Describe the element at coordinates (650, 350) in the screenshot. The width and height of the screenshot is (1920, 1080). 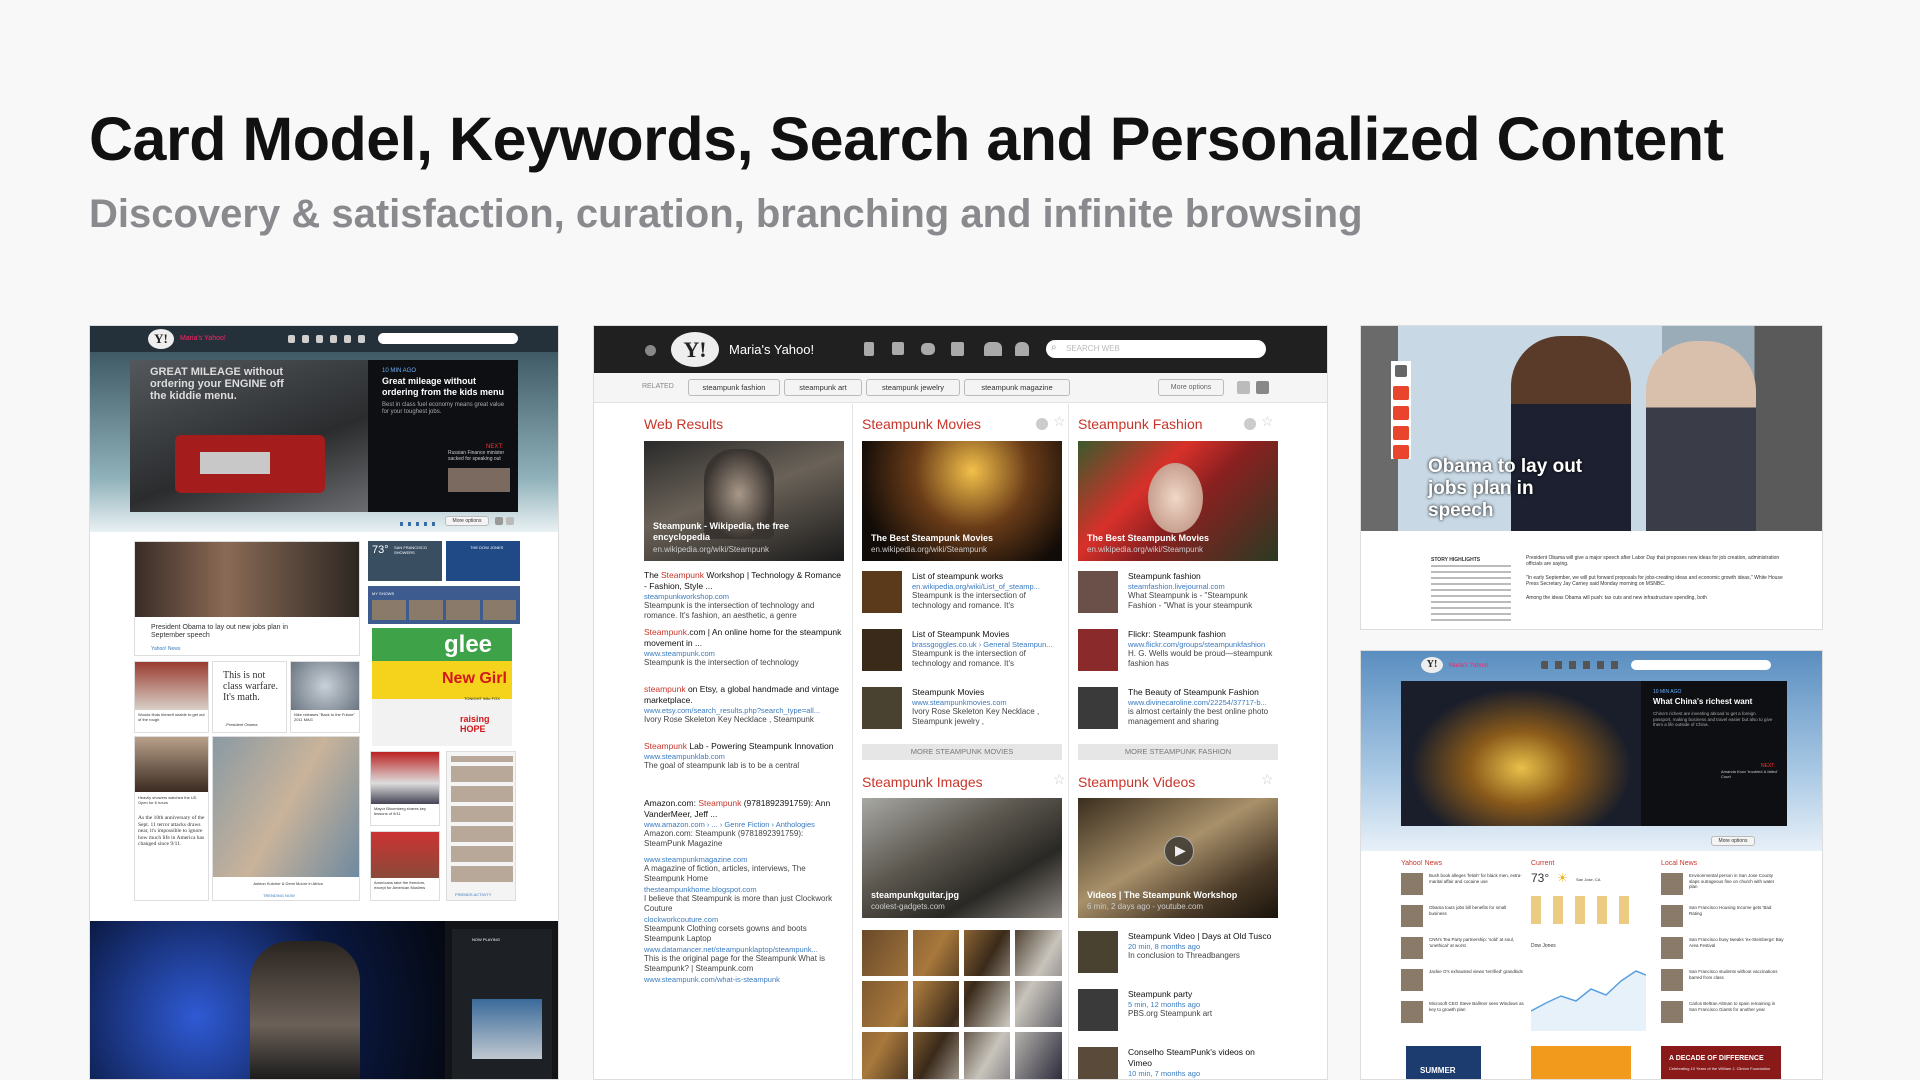
I see `nav-circle-icon` at that location.